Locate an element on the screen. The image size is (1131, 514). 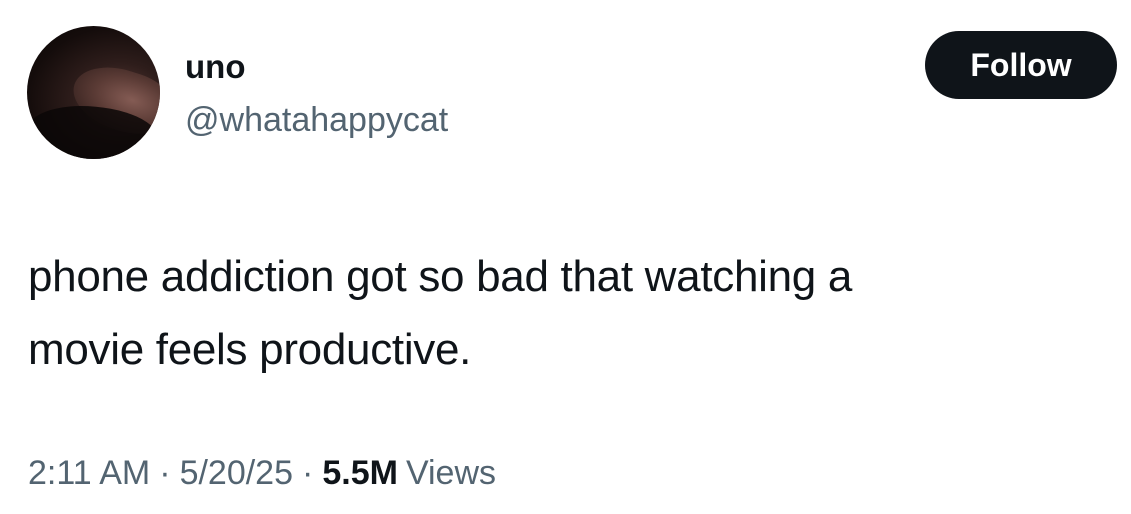
author-handle: @whatahappycat is located at coordinates (316, 120).